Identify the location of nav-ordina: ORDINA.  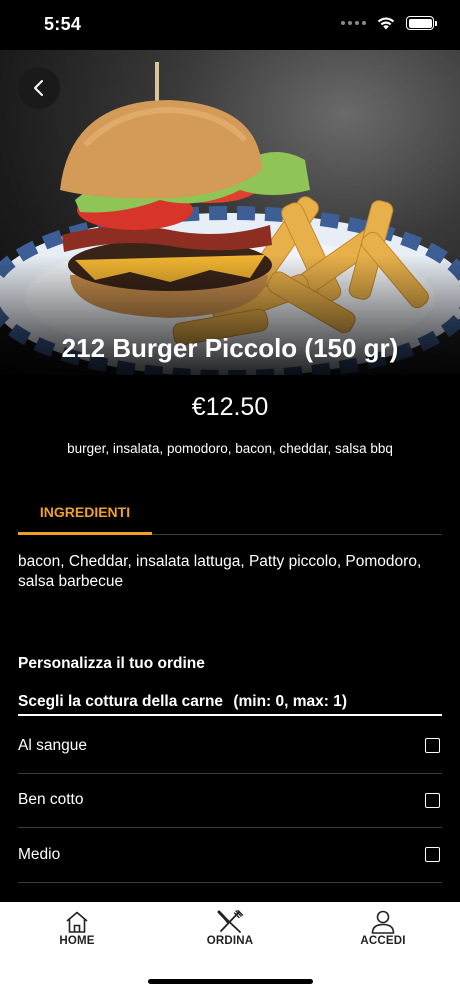
(230, 928).